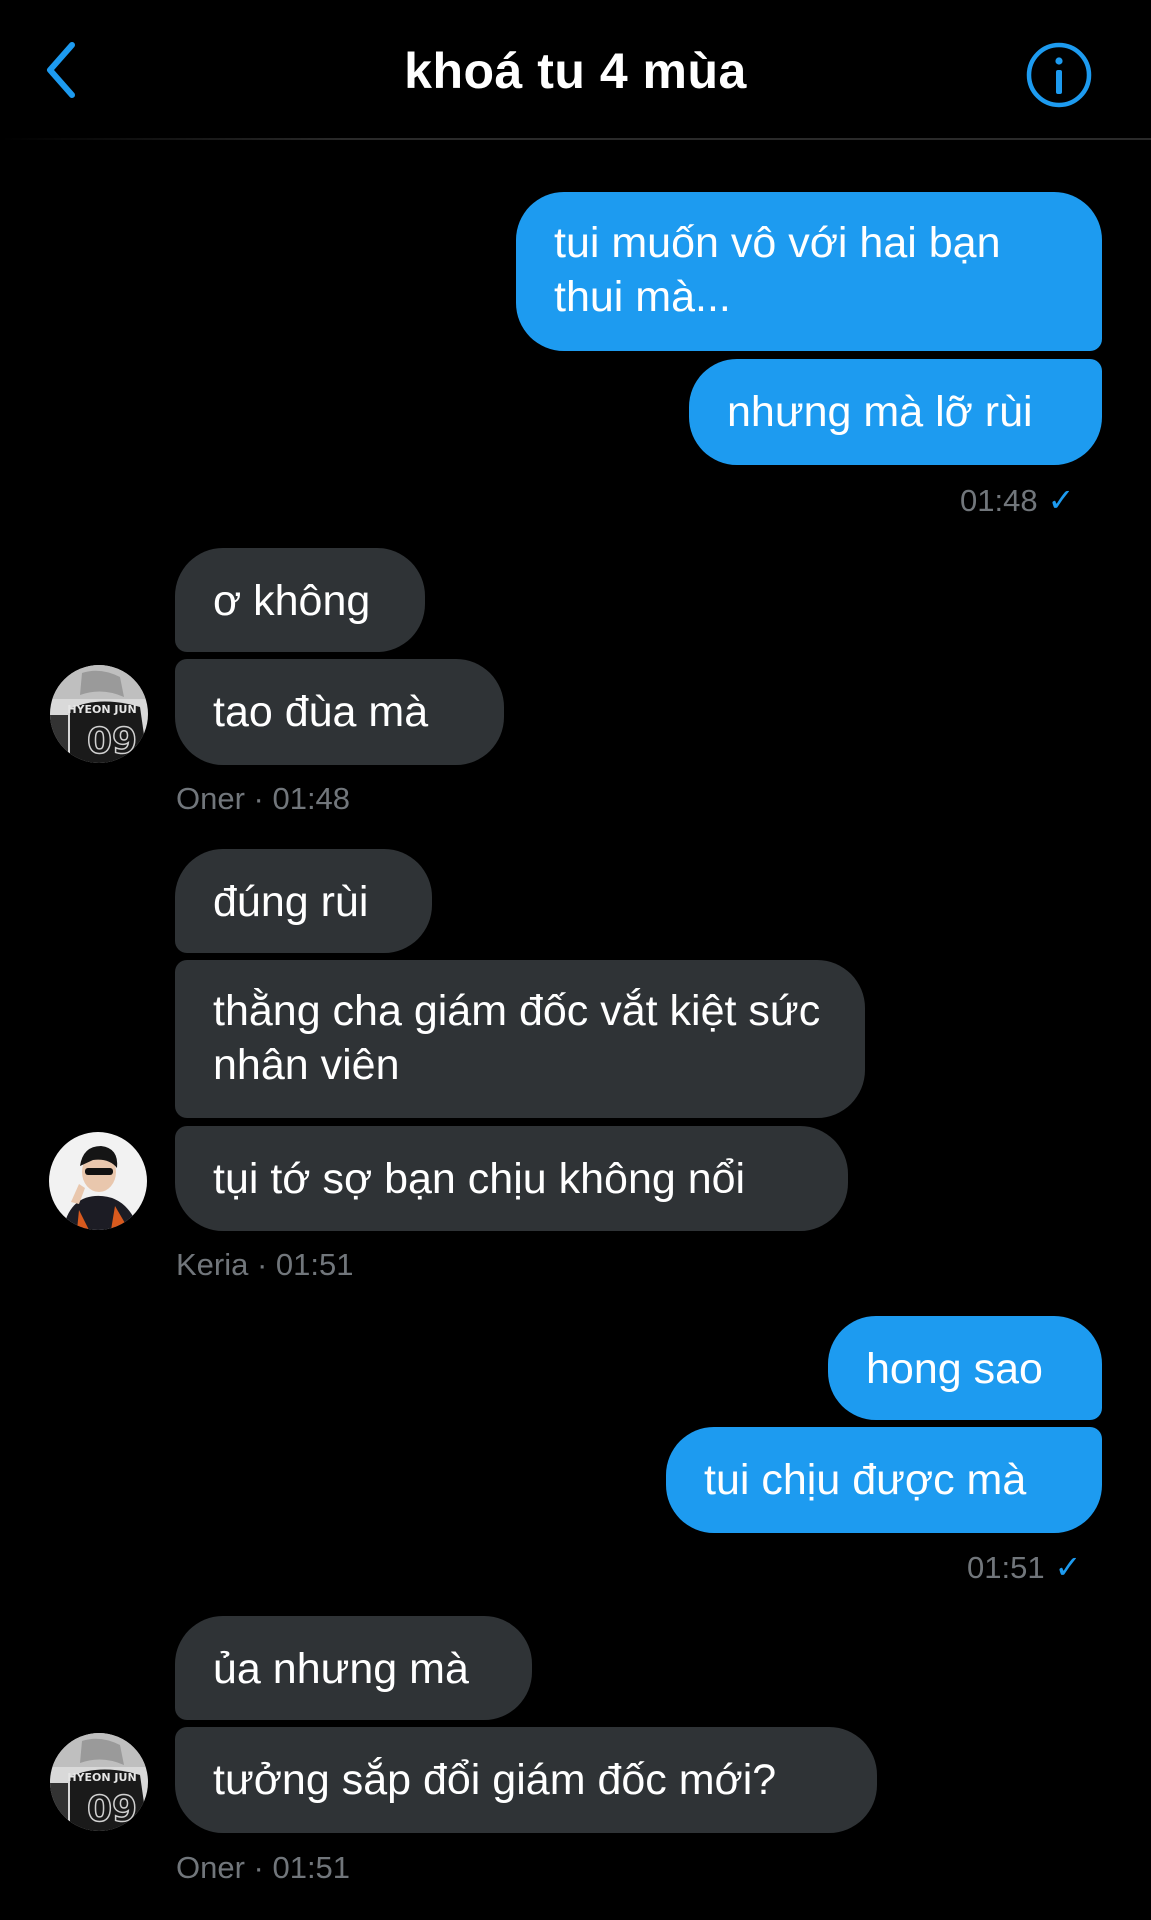 The image size is (1151, 1920). I want to click on chat-header: khoá tu 4 mùa, so click(575, 70).